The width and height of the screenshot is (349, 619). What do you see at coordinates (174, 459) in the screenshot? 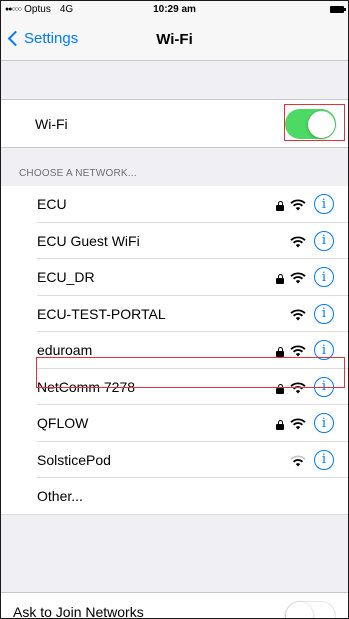
I see `network-row: SolsticePod i` at bounding box center [174, 459].